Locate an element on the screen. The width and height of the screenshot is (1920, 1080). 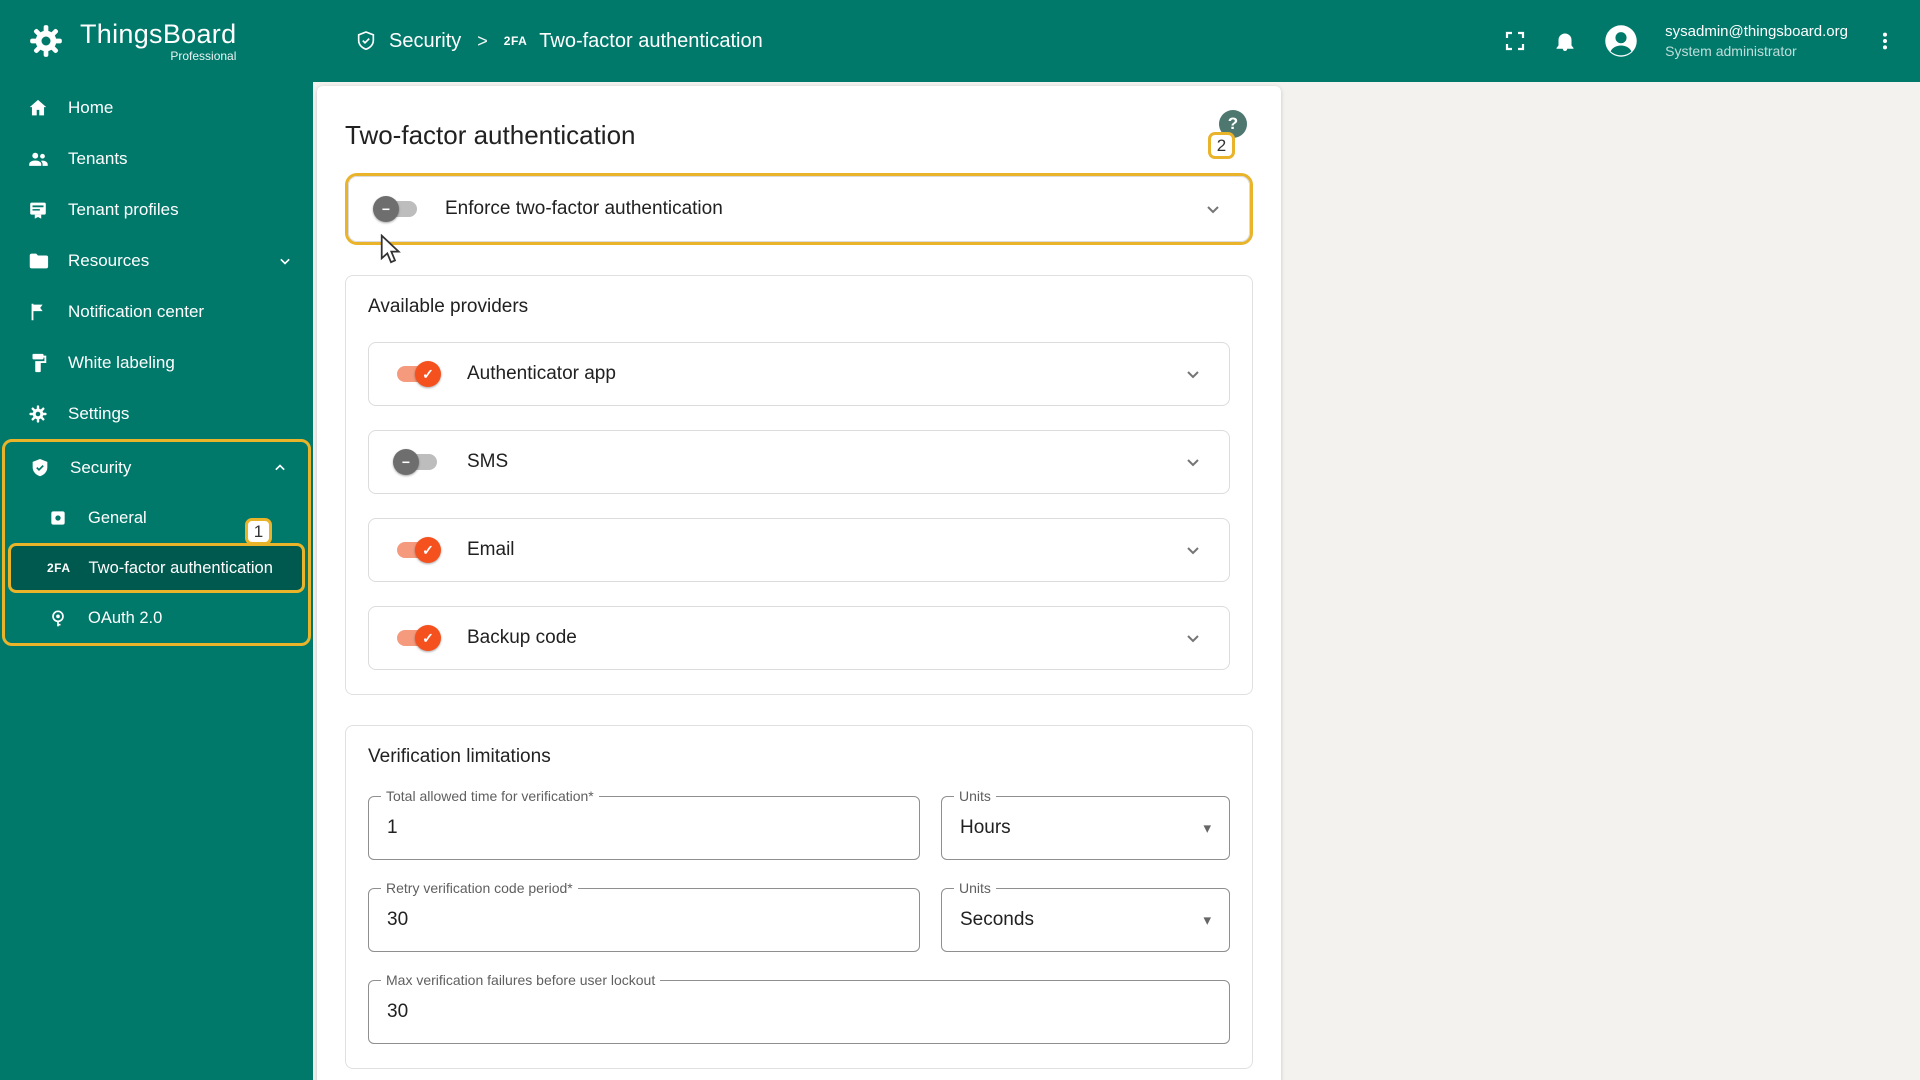
sidebar-item-label: Security is located at coordinates (101, 467).